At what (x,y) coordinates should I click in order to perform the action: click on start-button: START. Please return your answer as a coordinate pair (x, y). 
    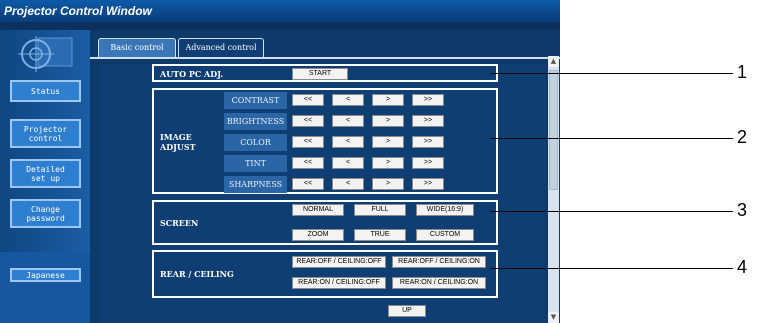
    Looking at the image, I should click on (320, 74).